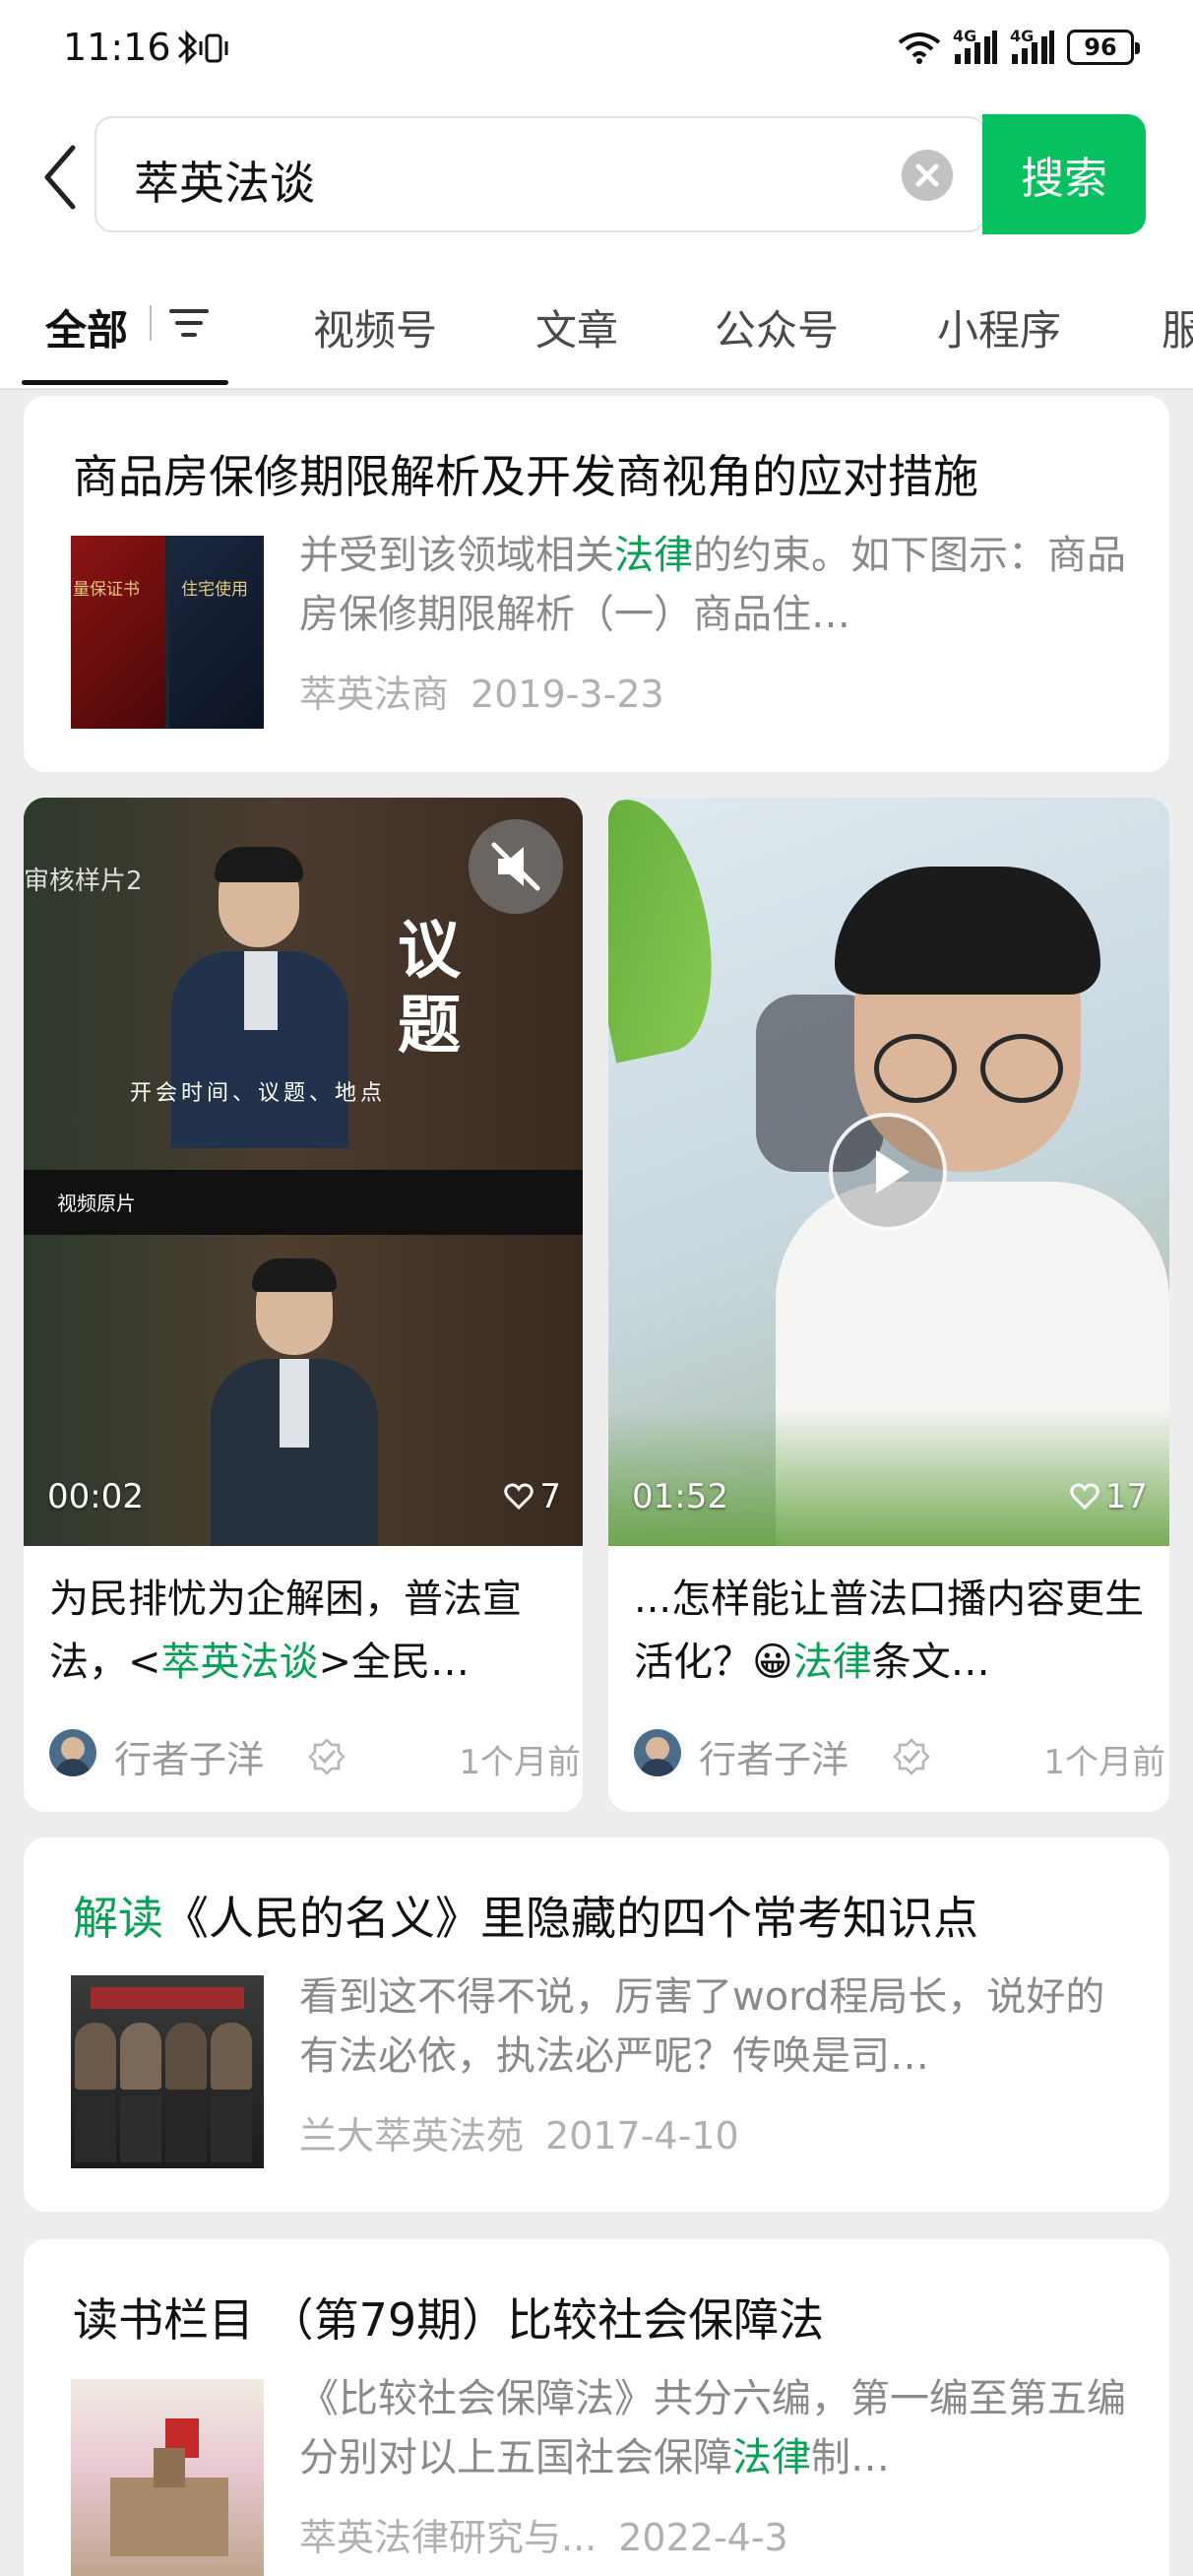 The height and width of the screenshot is (2576, 1193). I want to click on article-source: 兰大萃英法苑, so click(411, 2135).